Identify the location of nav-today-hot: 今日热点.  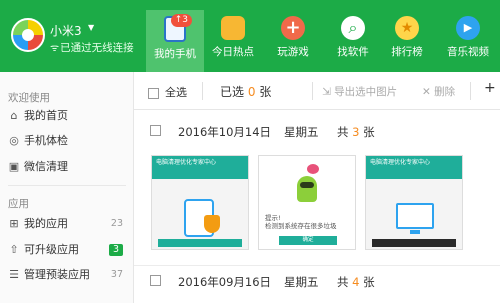
(233, 41).